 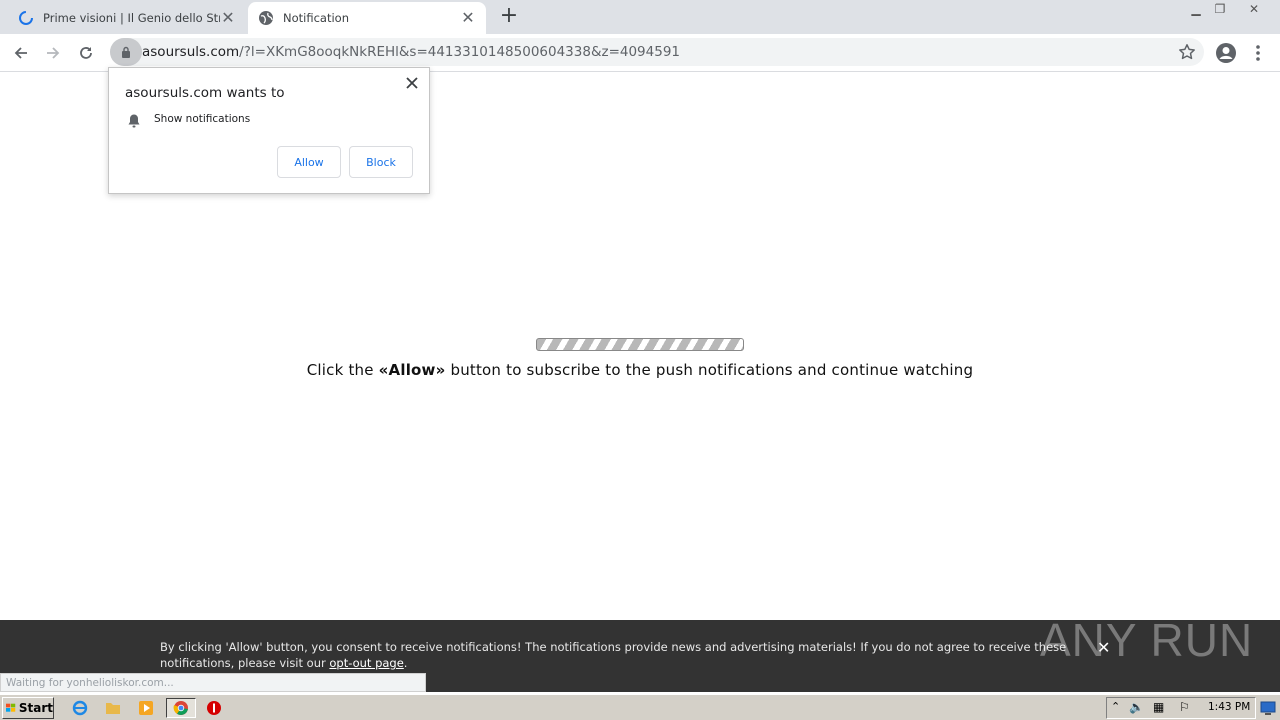 I want to click on network-icon: ▦, so click(x=1158, y=707).